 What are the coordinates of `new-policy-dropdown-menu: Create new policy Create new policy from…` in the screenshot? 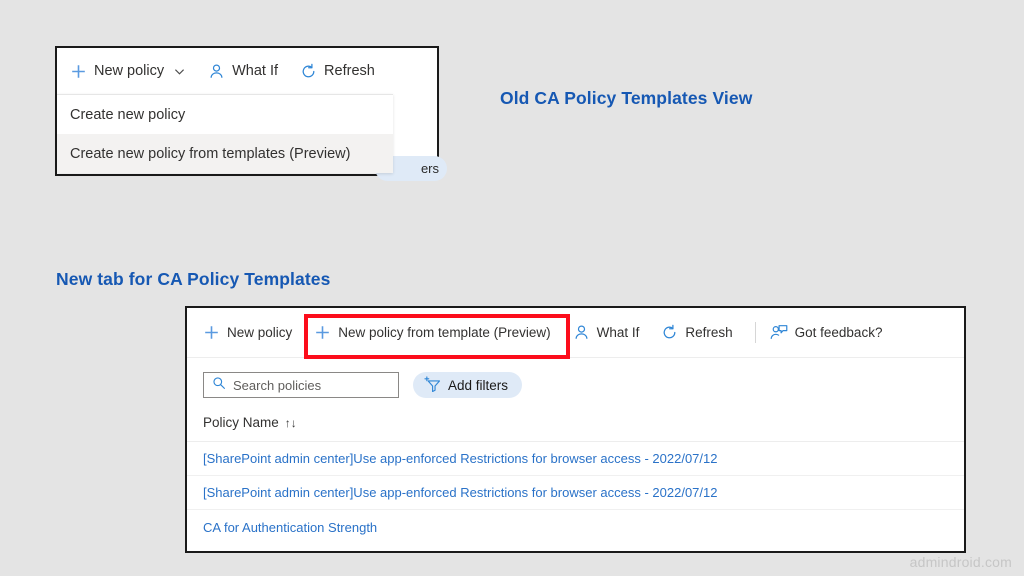 It's located at (225, 133).